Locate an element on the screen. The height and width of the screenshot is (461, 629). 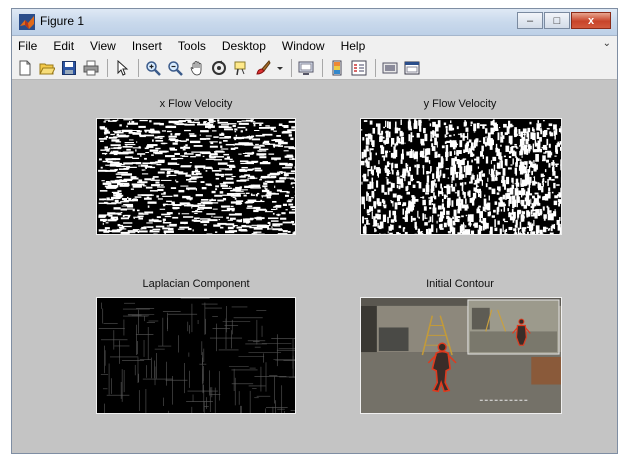
close-button: x is located at coordinates (591, 20).